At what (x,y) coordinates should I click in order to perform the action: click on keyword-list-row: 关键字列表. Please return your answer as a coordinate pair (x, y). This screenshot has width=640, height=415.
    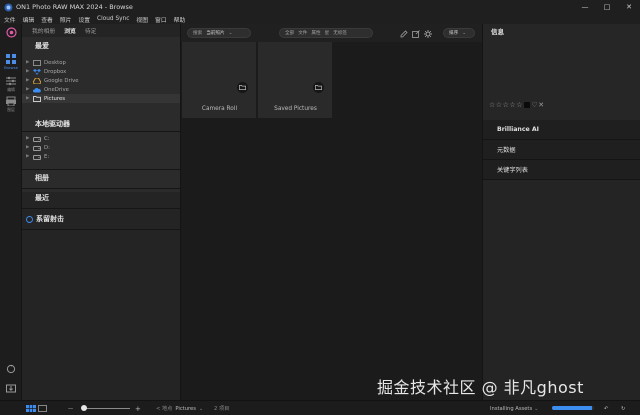
    Looking at the image, I should click on (561, 170).